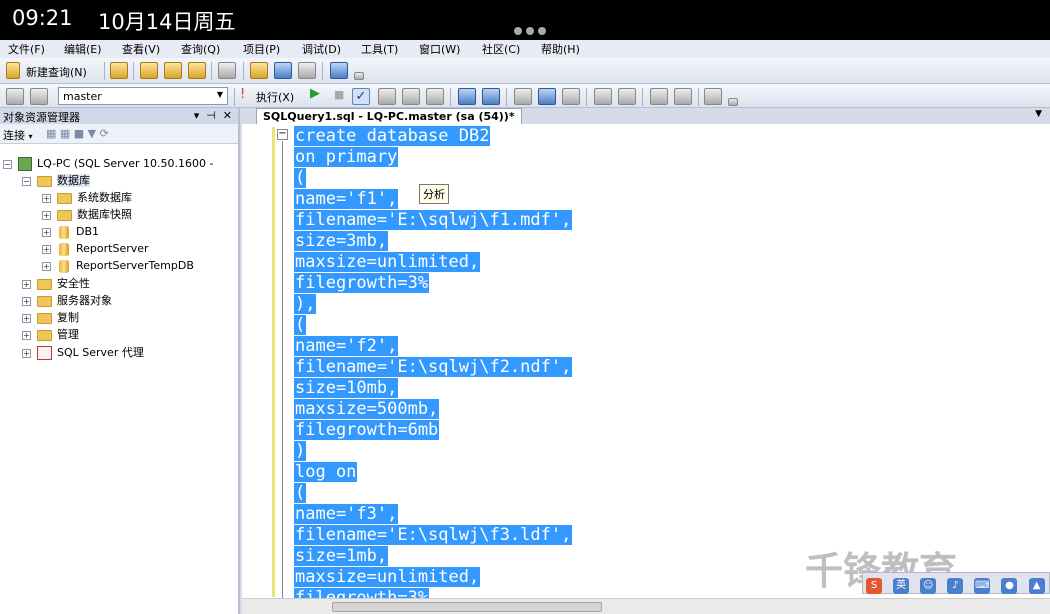  What do you see at coordinates (118, 266) in the screenshot?
I see `tree-node-reportservertempdb: + ReportServerTempDB` at bounding box center [118, 266].